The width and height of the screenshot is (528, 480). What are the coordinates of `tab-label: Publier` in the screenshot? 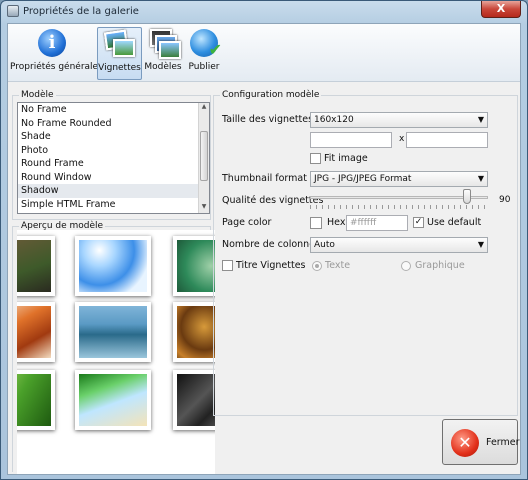 It's located at (204, 67).